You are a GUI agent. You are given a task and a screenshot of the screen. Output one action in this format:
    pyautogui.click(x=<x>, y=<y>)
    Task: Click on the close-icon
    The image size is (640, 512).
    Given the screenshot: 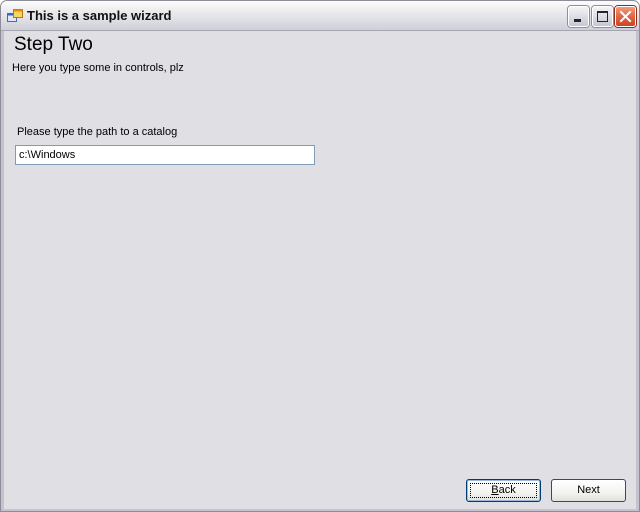 What is the action you would take?
    pyautogui.click(x=625, y=16)
    